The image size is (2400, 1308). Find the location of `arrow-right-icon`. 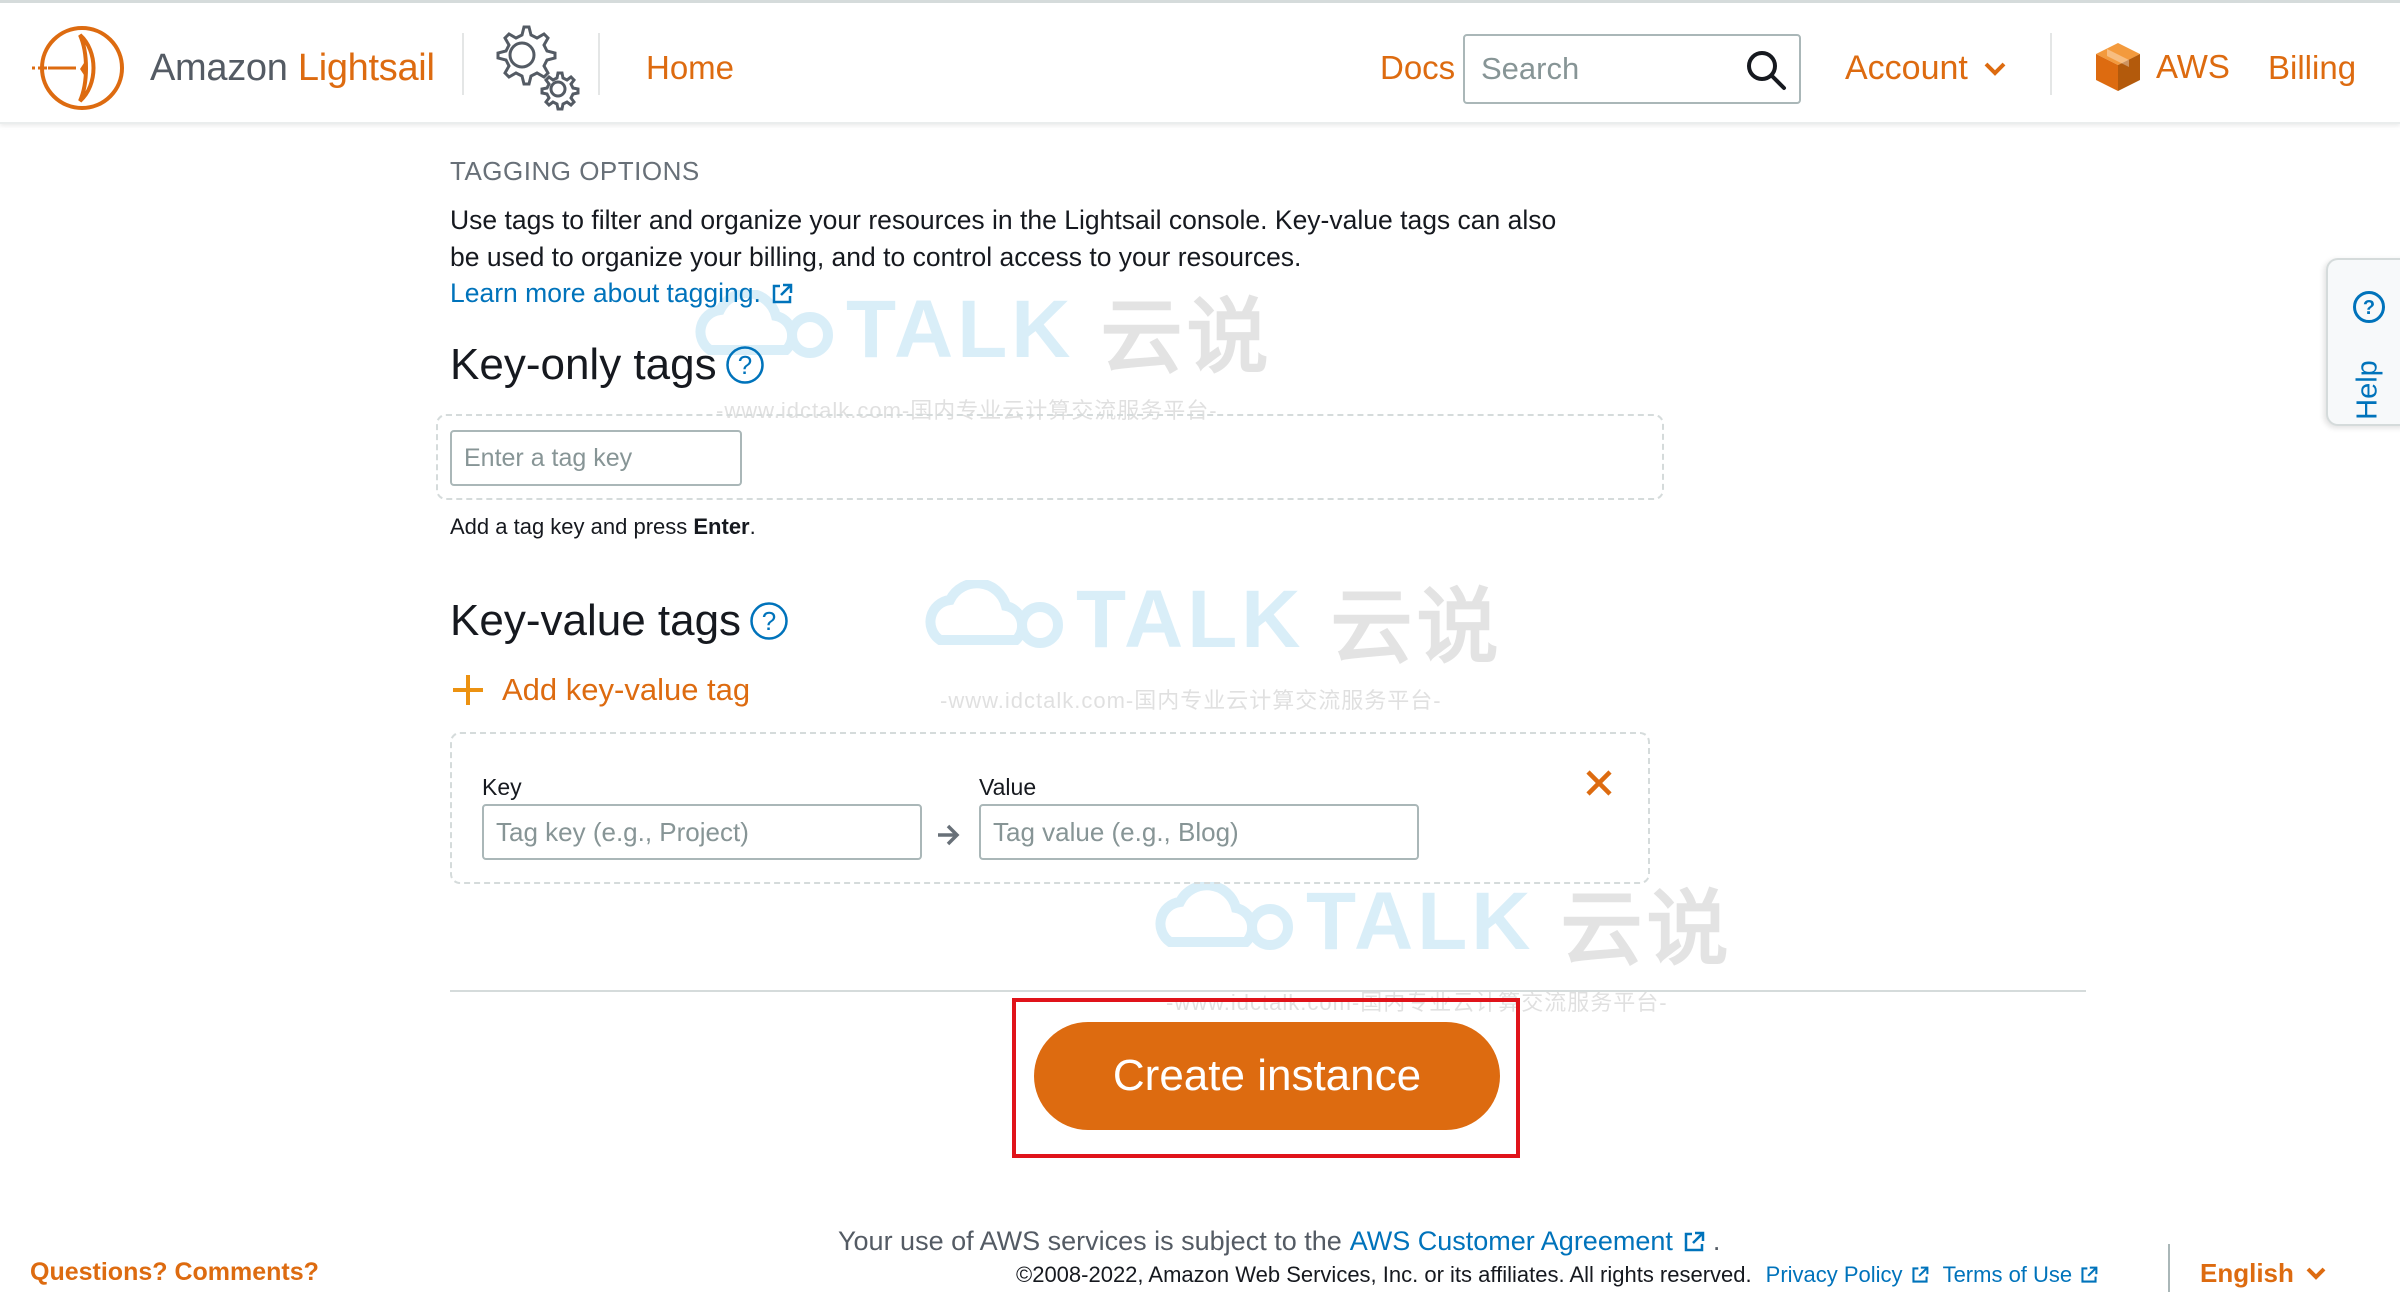

arrow-right-icon is located at coordinates (949, 835).